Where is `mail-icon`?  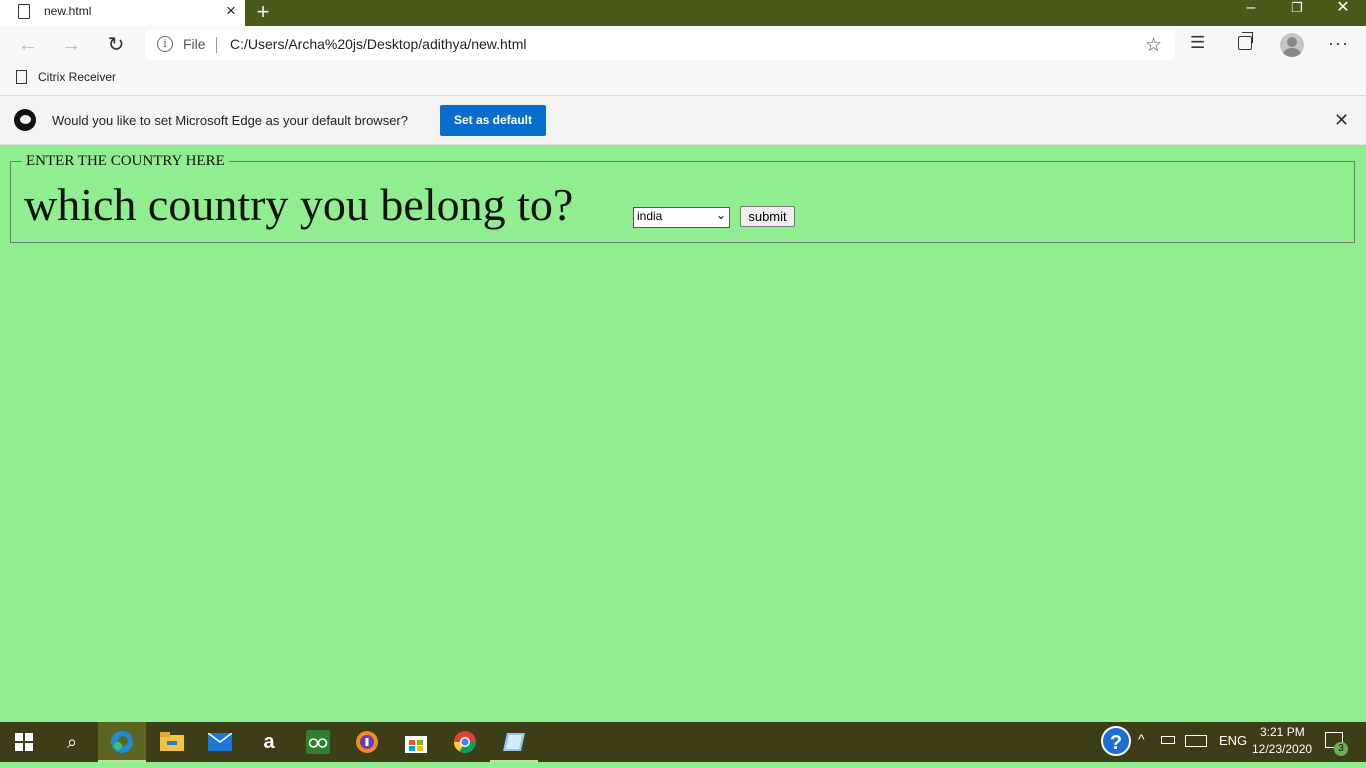
mail-icon is located at coordinates (220, 742).